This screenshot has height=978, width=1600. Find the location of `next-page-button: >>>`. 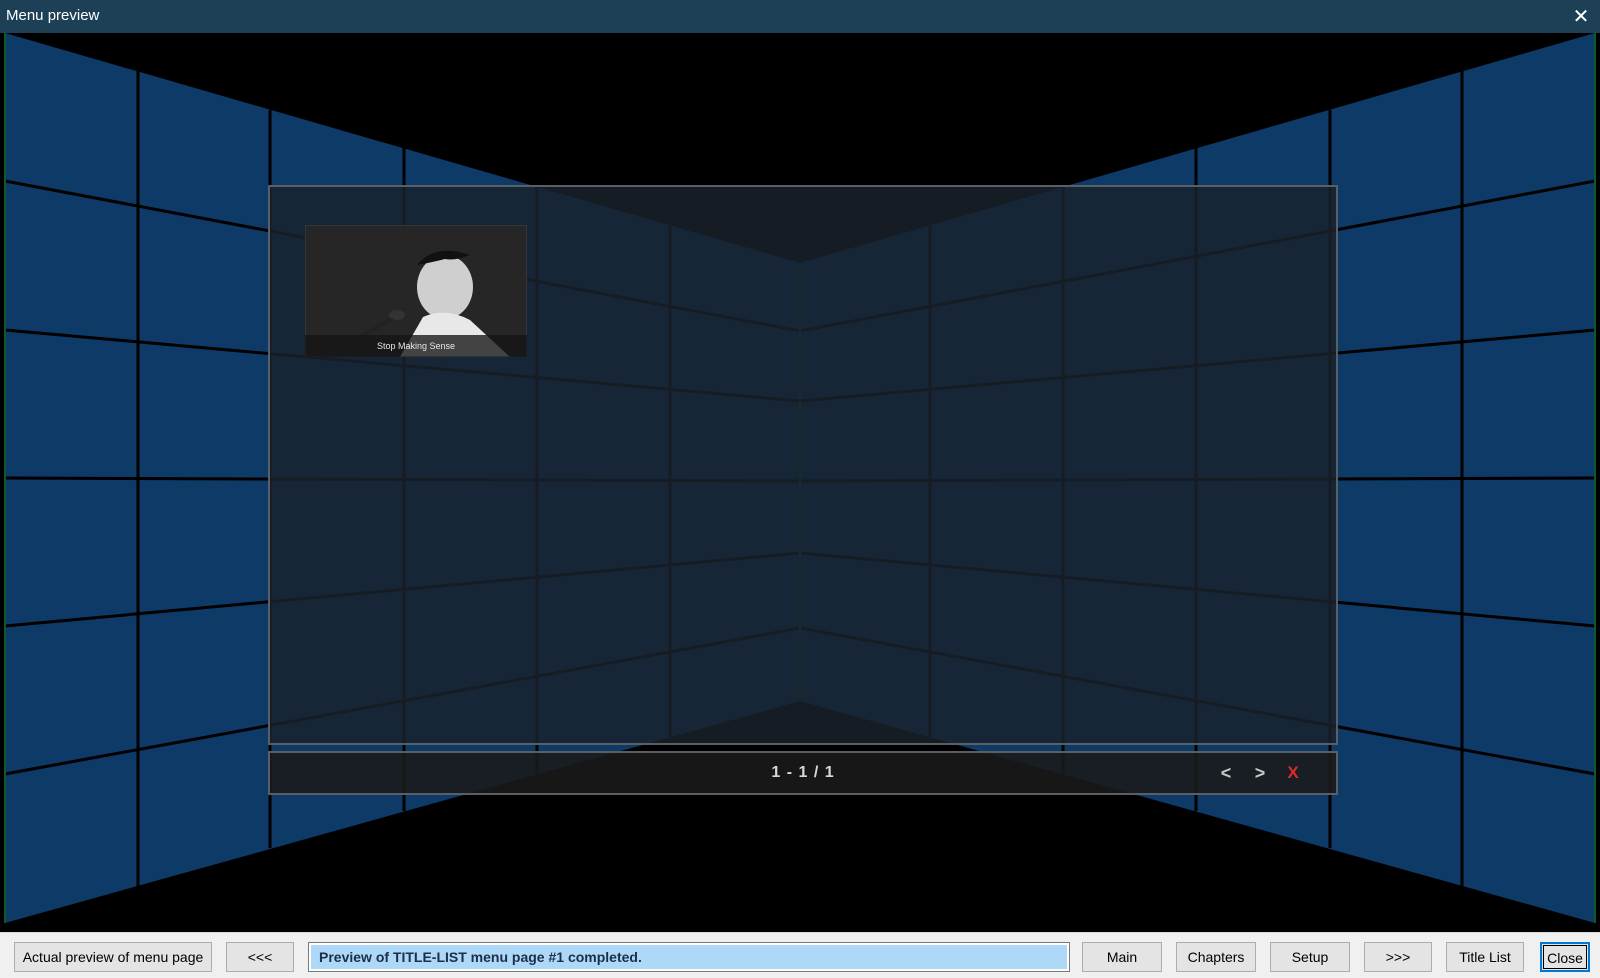

next-page-button: >>> is located at coordinates (1398, 957).